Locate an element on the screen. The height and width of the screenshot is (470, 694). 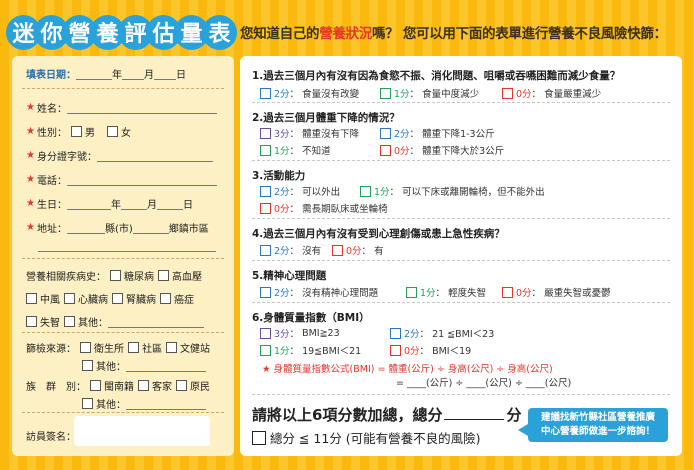
birth-year-field is located at coordinates (88, 204).